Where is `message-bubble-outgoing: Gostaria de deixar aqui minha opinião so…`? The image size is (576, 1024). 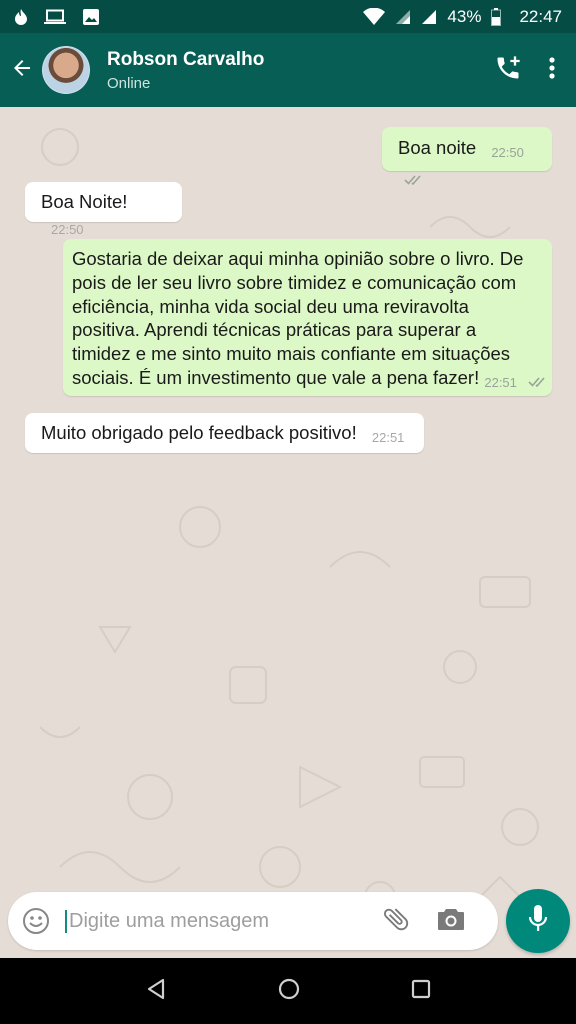
message-bubble-outgoing: Gostaria de deixar aqui minha opinião so… is located at coordinates (307, 317).